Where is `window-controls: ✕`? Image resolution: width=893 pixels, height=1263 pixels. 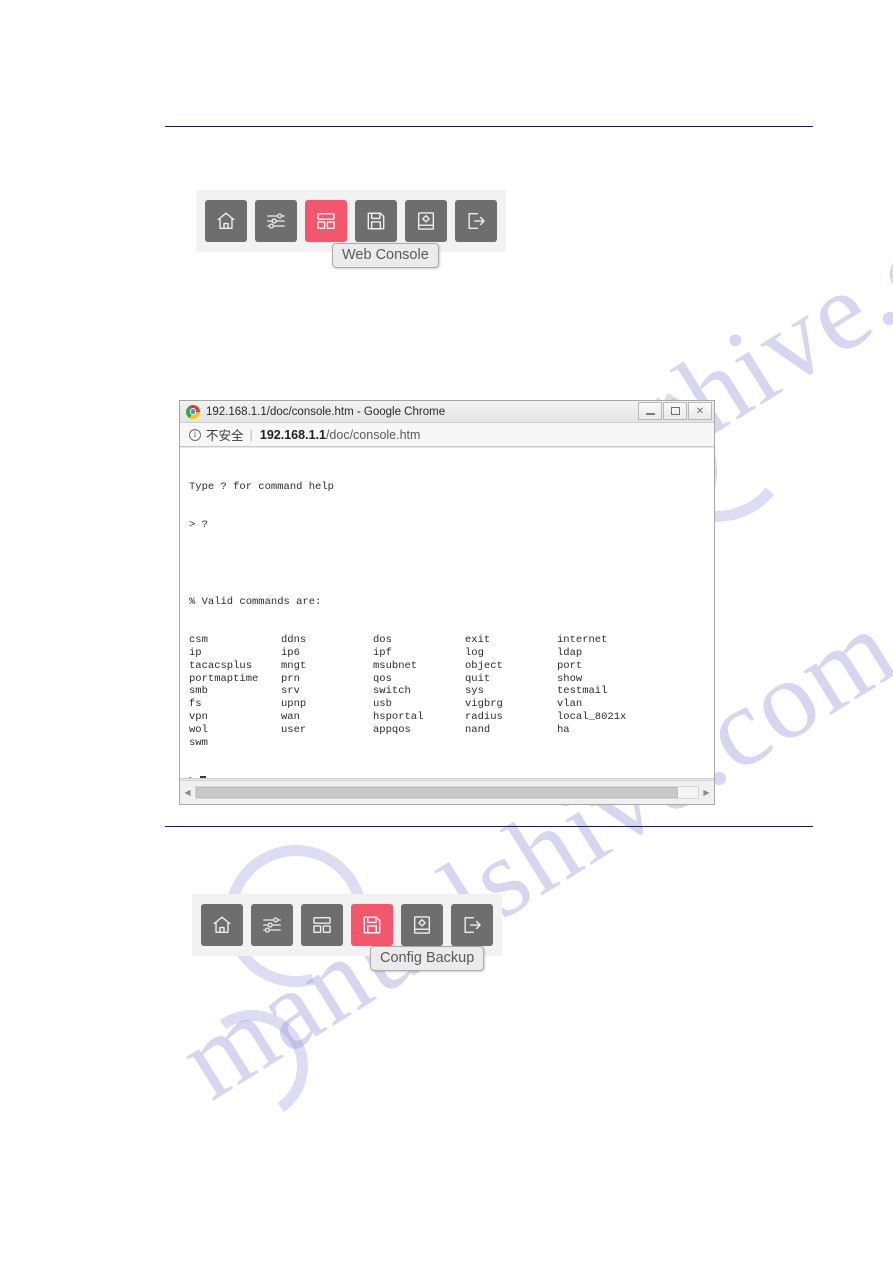
window-controls: ✕ is located at coordinates (675, 411).